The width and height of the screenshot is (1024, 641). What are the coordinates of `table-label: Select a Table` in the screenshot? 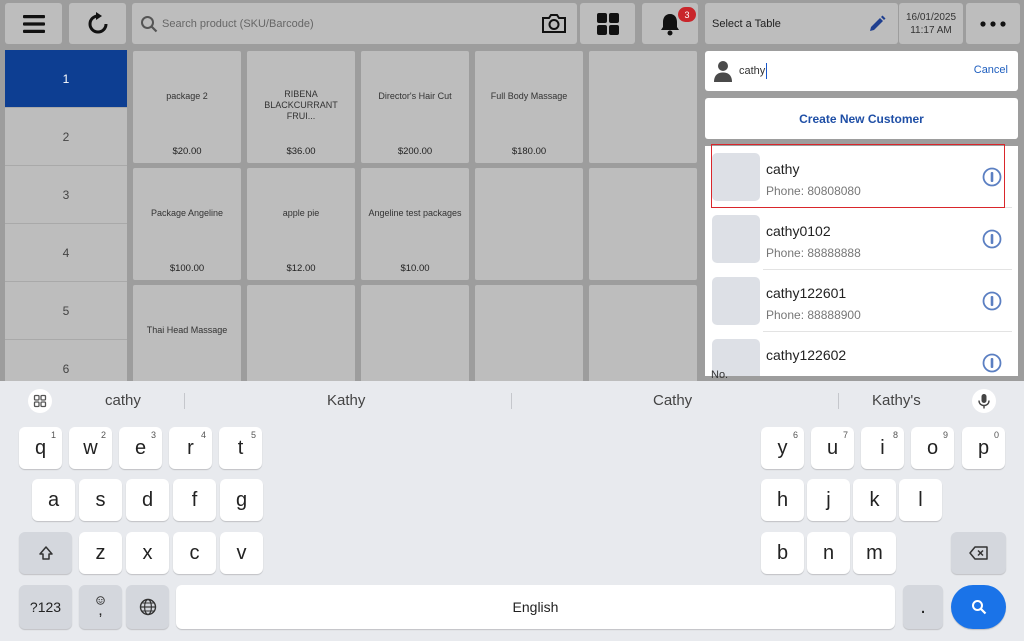 It's located at (746, 23).